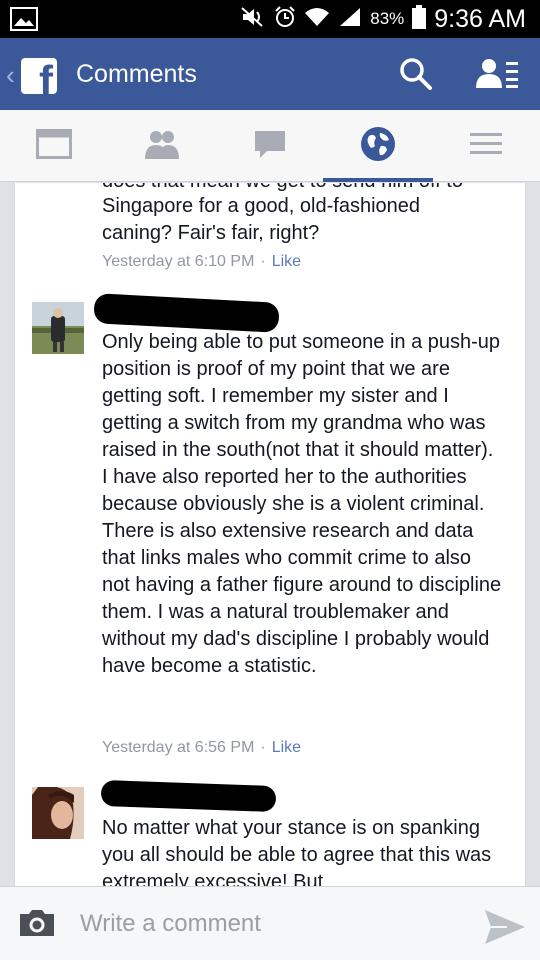  What do you see at coordinates (317, 19) in the screenshot?
I see `wifi-icon` at bounding box center [317, 19].